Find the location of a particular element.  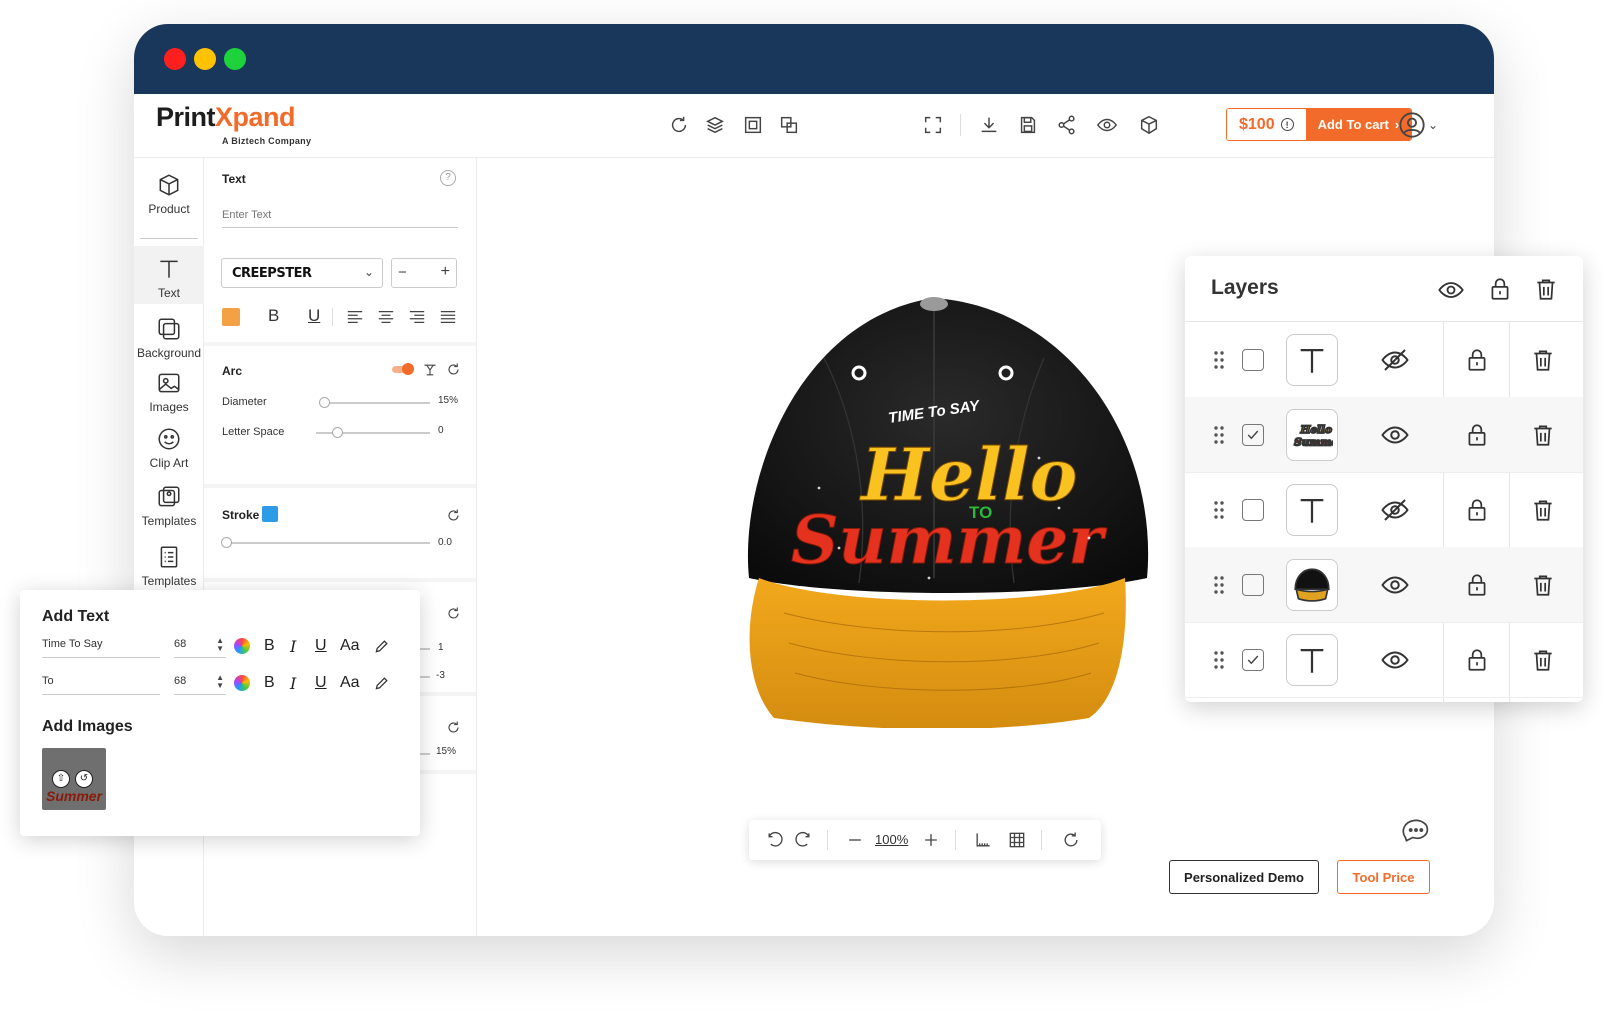

add-text-input: To is located at coordinates (101, 684).